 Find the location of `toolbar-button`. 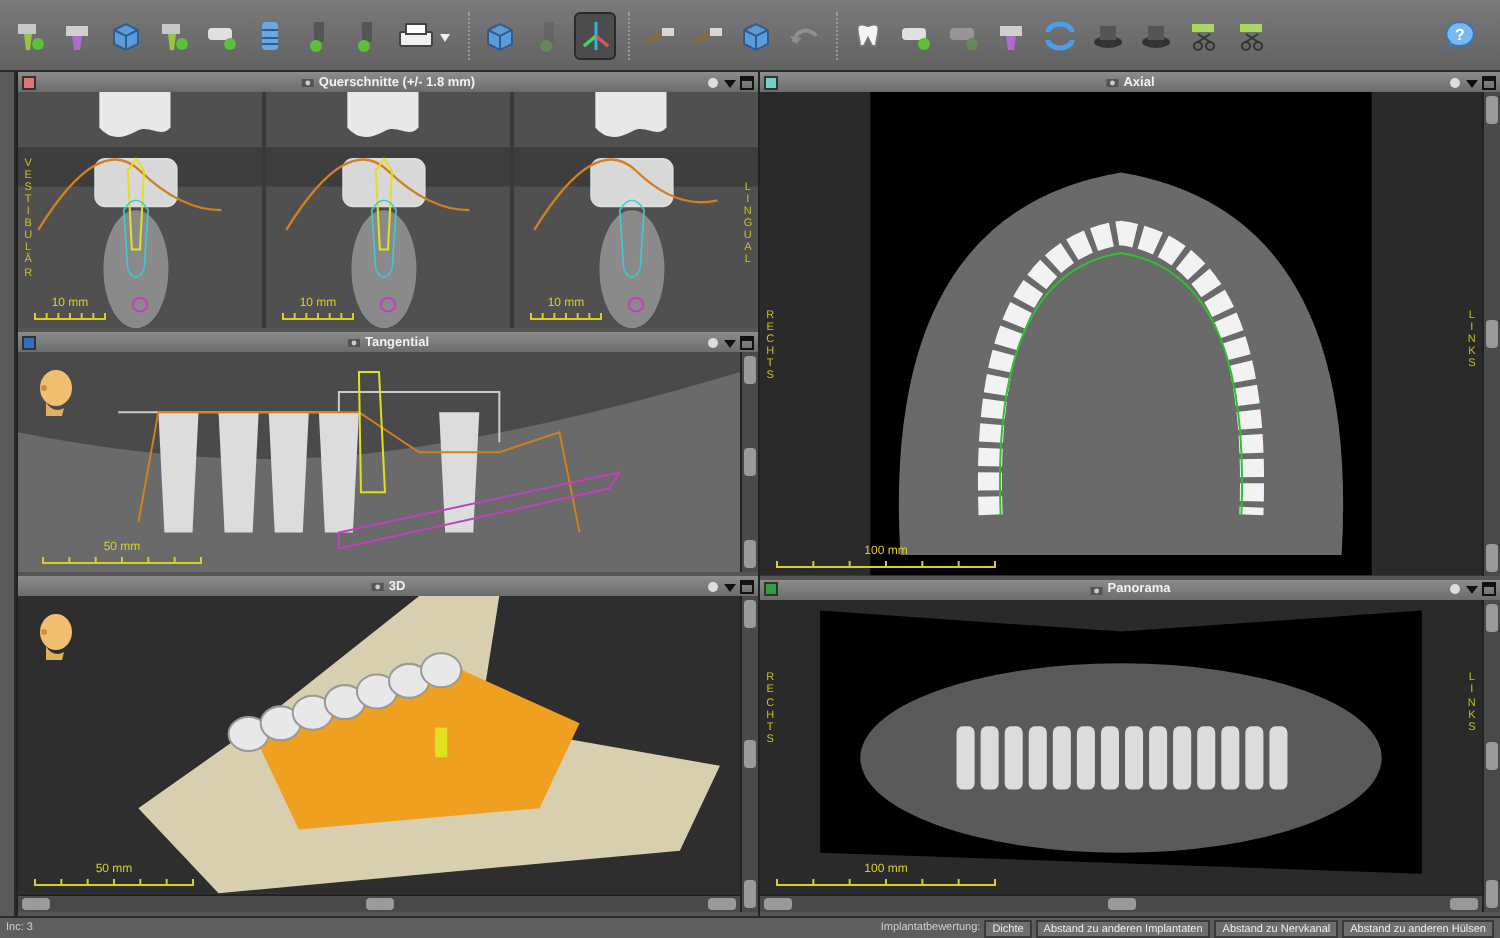

toolbar-button is located at coordinates (595, 35).